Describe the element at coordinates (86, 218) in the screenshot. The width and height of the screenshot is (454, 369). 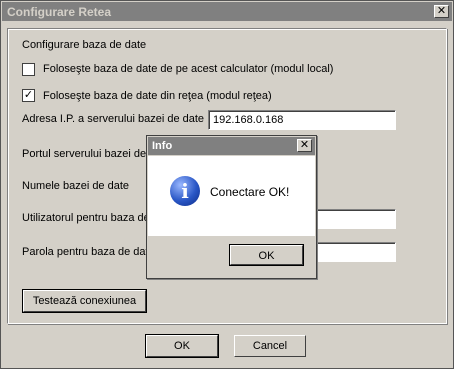
I see `db-user-label: Utilizatorul pentru baza de` at that location.